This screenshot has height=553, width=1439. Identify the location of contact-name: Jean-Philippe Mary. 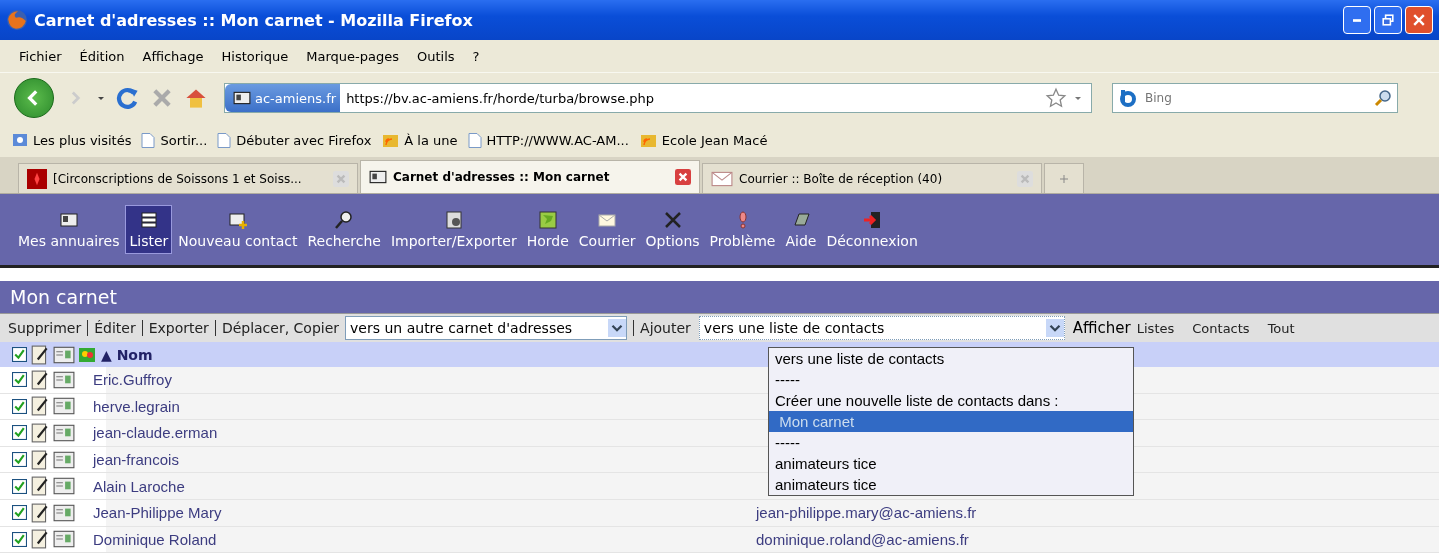
(423, 513).